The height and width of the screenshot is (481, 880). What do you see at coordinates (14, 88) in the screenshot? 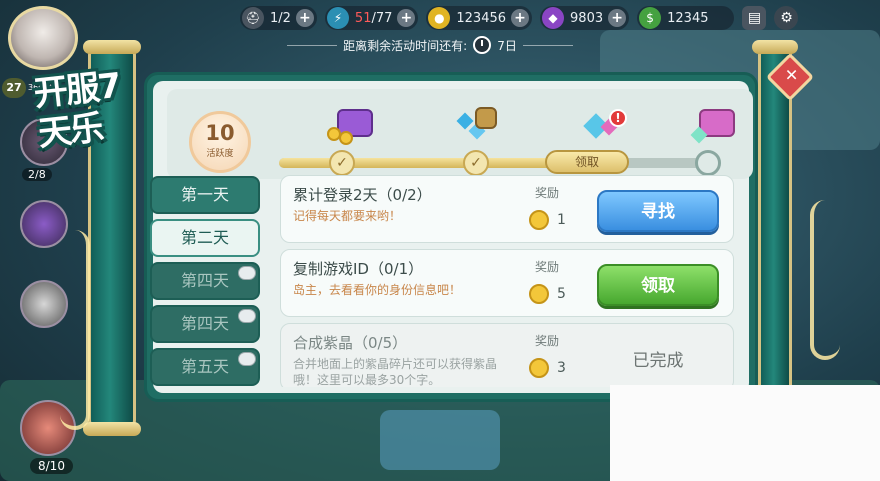
I see `level-badge: 27` at bounding box center [14, 88].